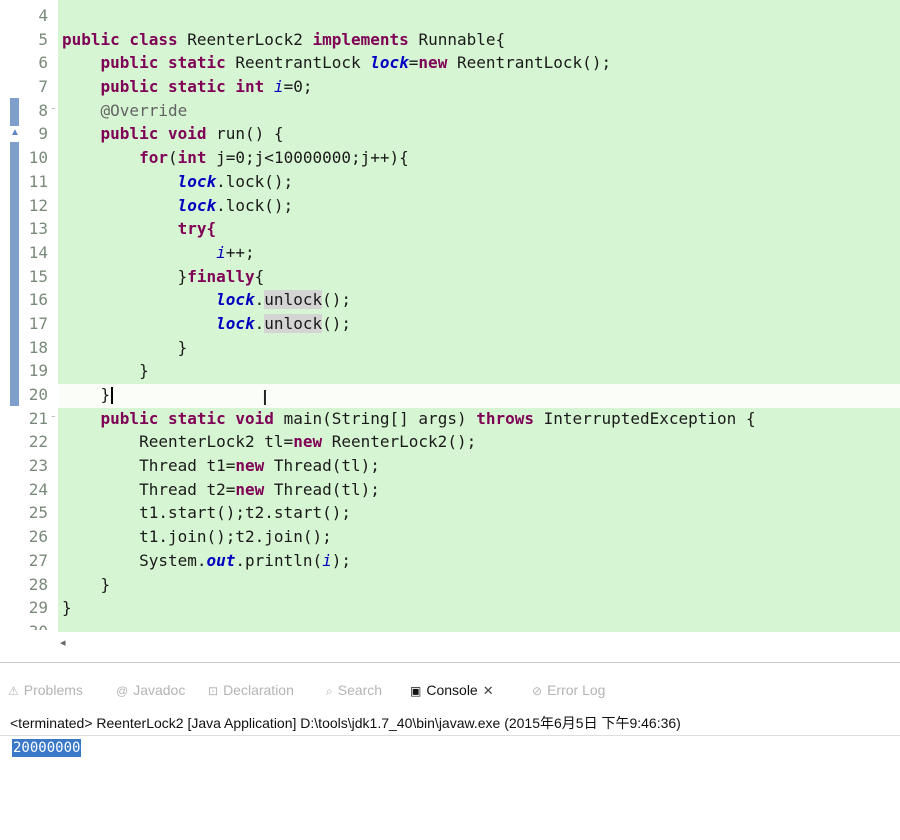  What do you see at coordinates (450, 182) in the screenshot?
I see `code-line: 11 lock.lock();` at bounding box center [450, 182].